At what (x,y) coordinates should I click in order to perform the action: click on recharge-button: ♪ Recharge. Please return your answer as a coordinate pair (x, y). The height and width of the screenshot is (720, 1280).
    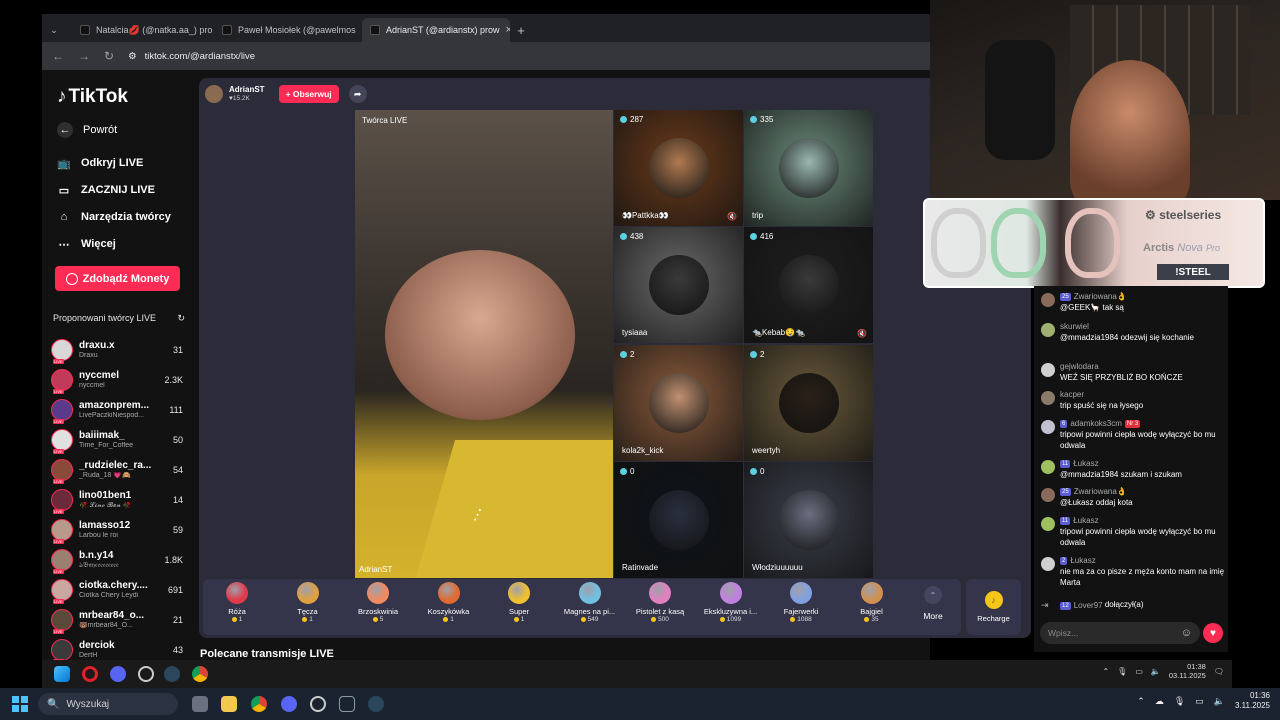
    Looking at the image, I should click on (993, 607).